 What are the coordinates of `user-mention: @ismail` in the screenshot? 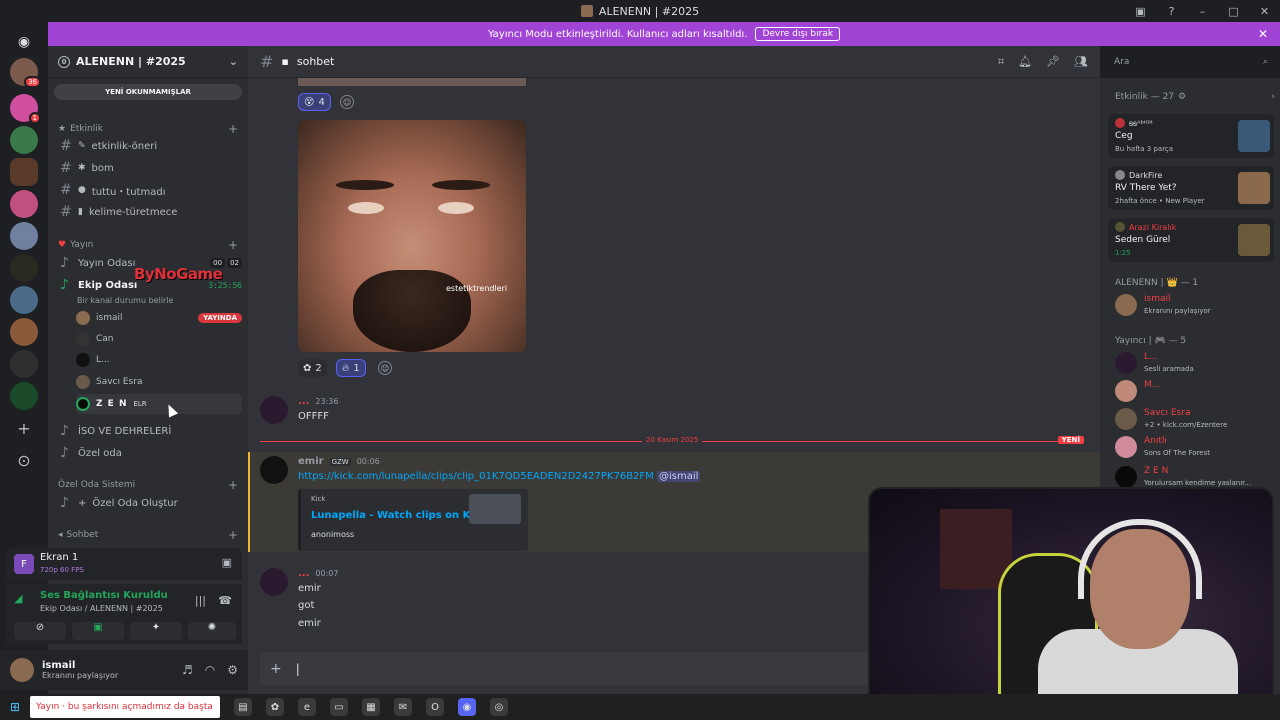 It's located at (678, 476).